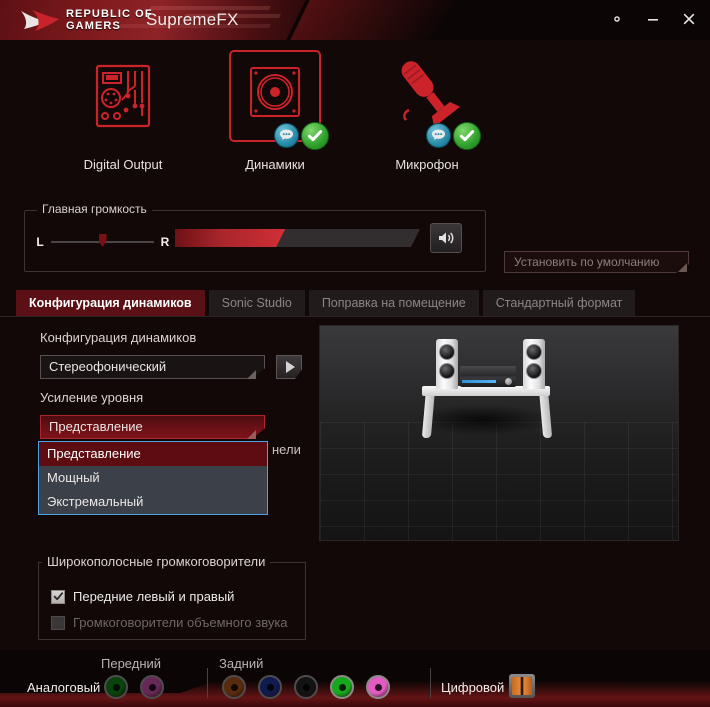  I want to click on device-label: Микрофон, so click(427, 164).